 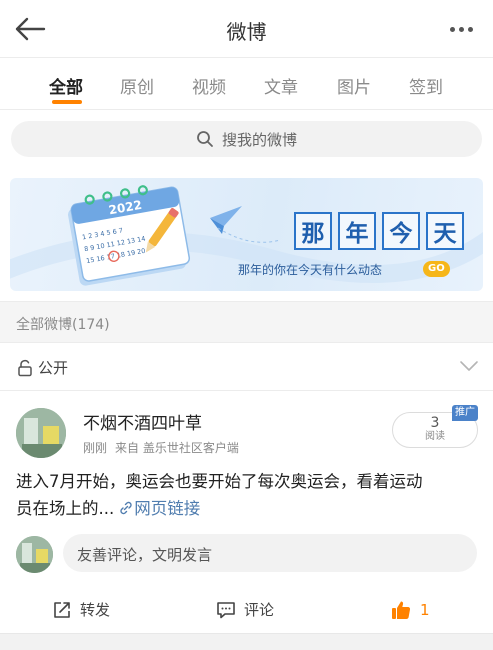 What do you see at coordinates (209, 85) in the screenshot?
I see `tab-video: 视频` at bounding box center [209, 85].